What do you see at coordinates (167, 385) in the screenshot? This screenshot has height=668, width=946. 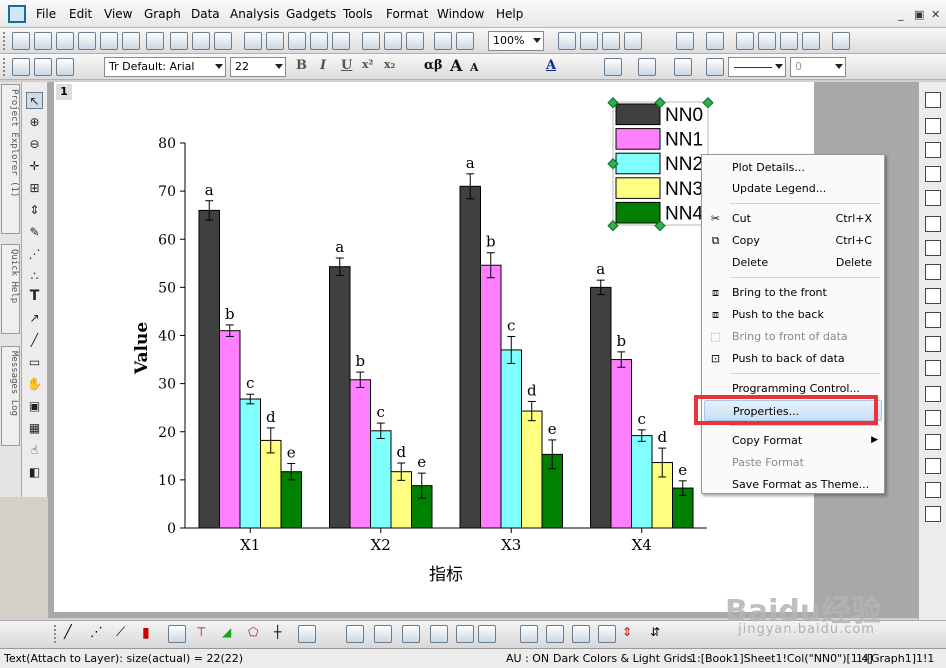 I see `y-tick-label: 30` at bounding box center [167, 385].